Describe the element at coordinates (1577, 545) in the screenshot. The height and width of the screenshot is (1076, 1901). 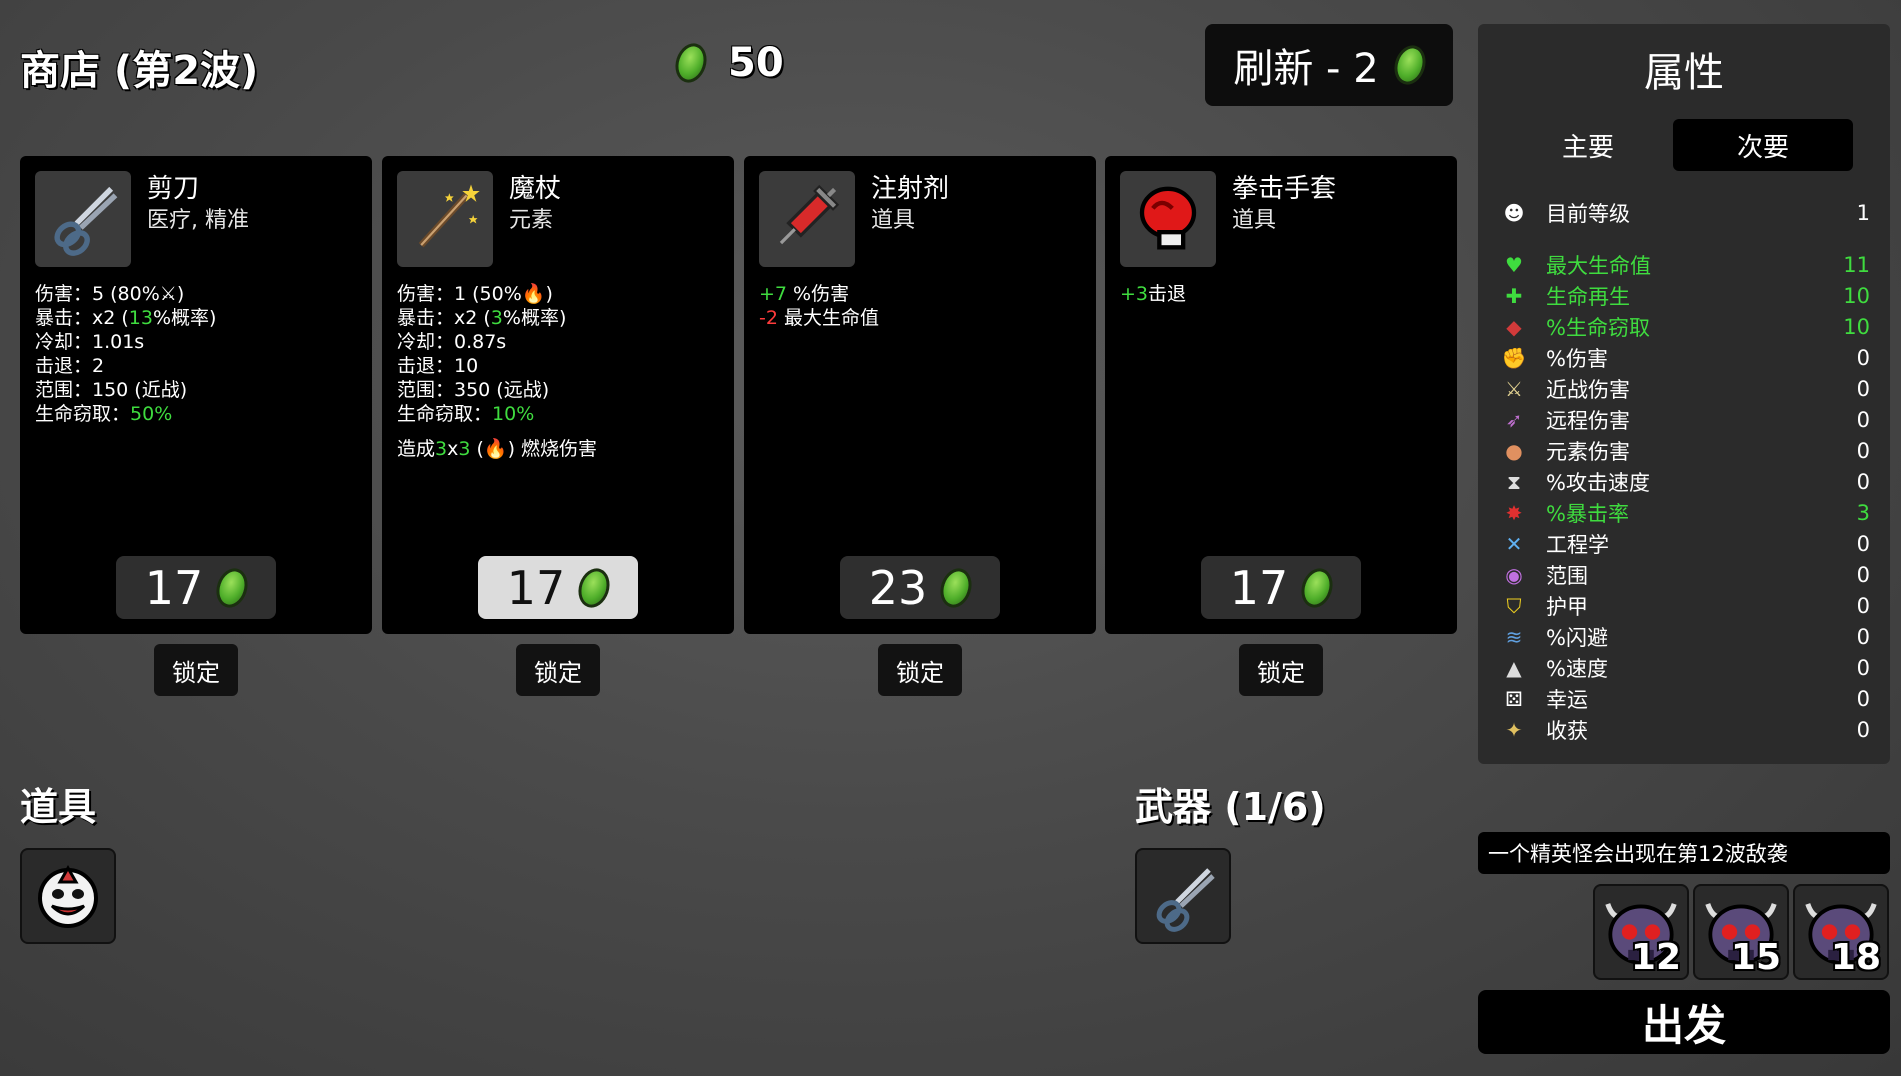
I see `stat-label: 工程学` at that location.